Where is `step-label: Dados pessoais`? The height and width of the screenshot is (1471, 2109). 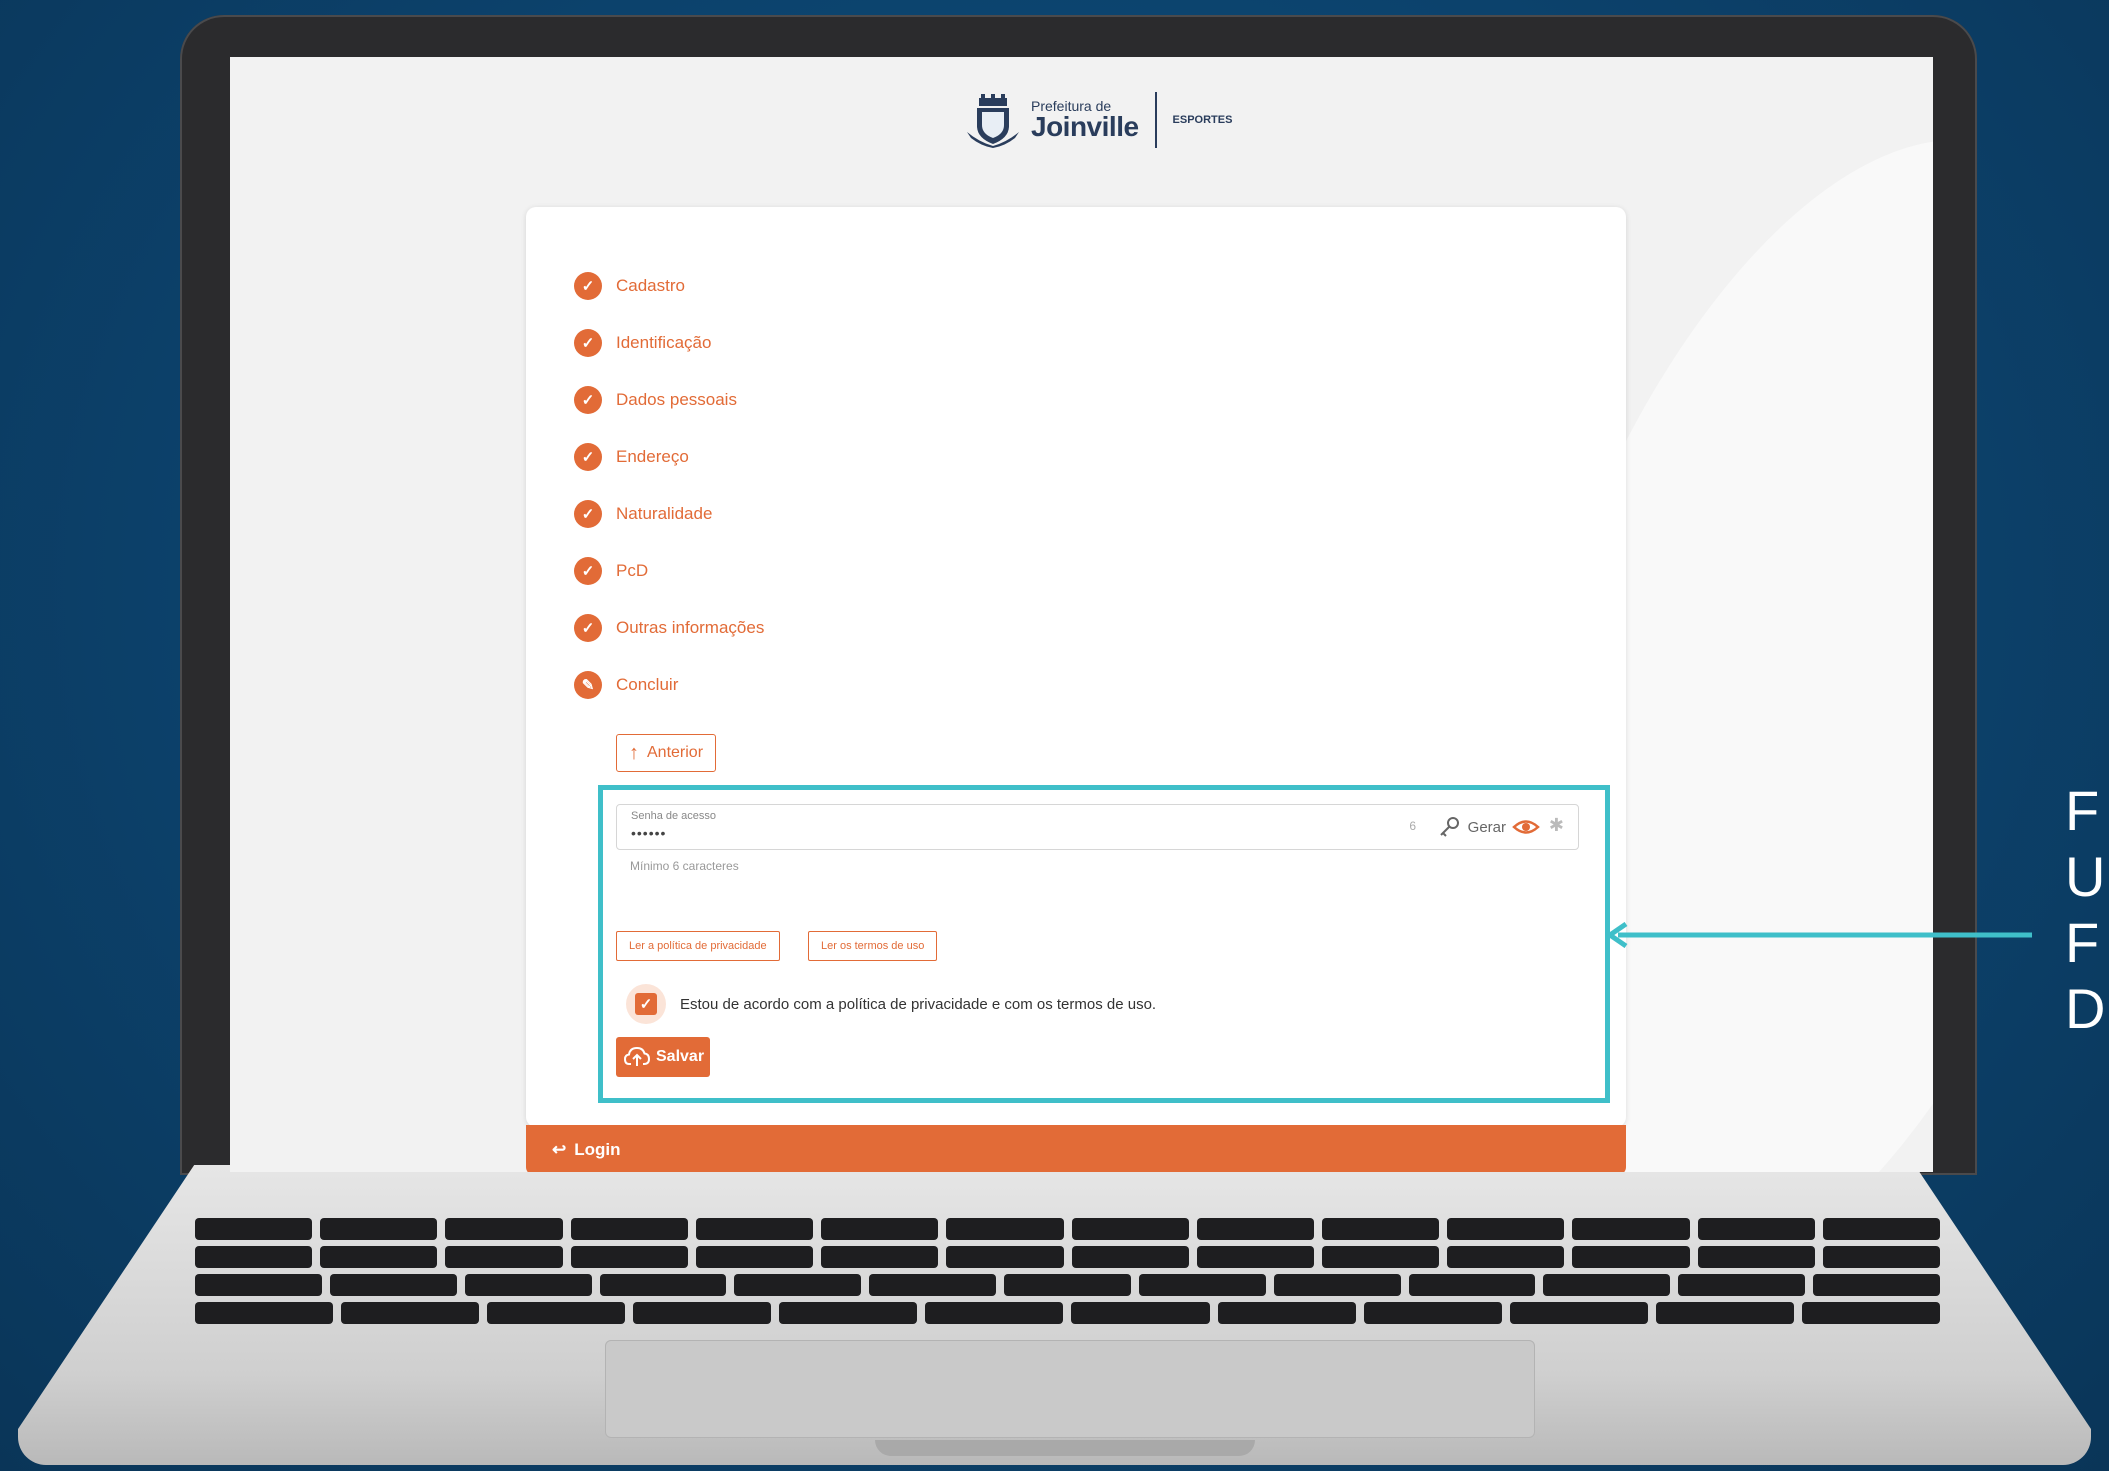
step-label: Dados pessoais is located at coordinates (676, 399).